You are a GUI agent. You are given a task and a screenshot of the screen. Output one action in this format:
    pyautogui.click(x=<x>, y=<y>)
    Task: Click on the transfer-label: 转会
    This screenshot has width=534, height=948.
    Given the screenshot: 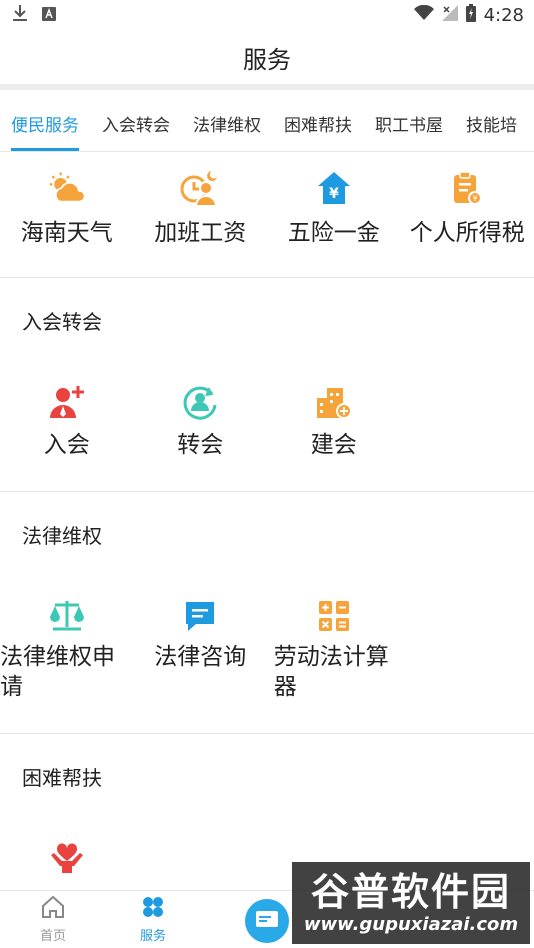 What is the action you would take?
    pyautogui.click(x=200, y=445)
    